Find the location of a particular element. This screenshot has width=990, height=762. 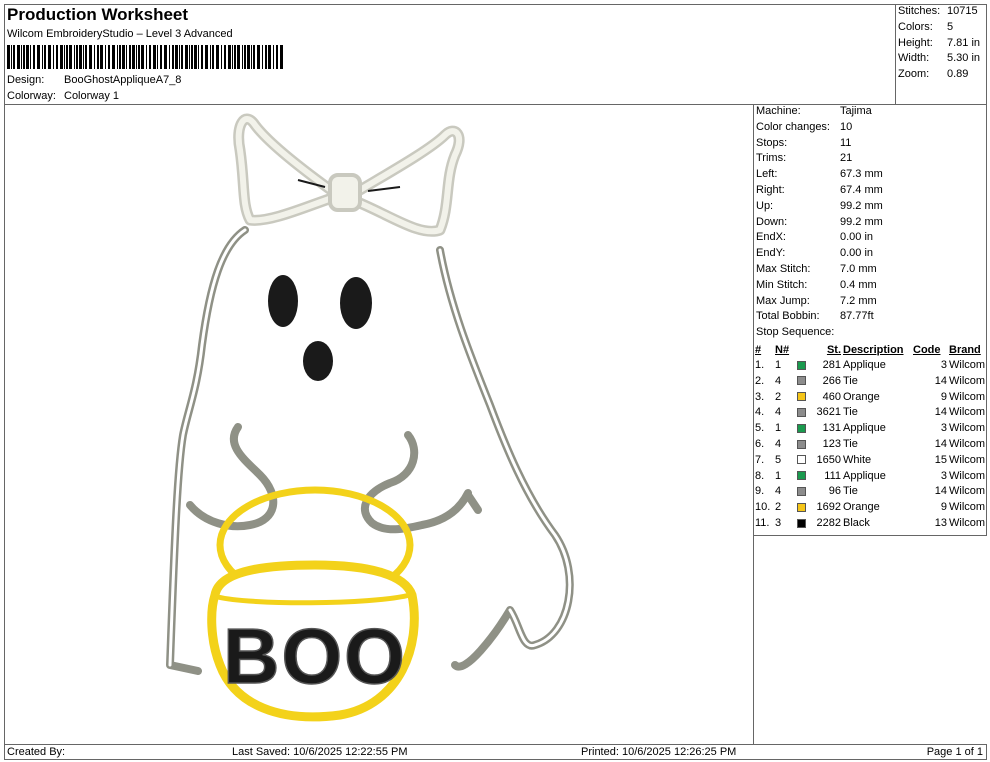

created-by: Created By: is located at coordinates (36, 752).